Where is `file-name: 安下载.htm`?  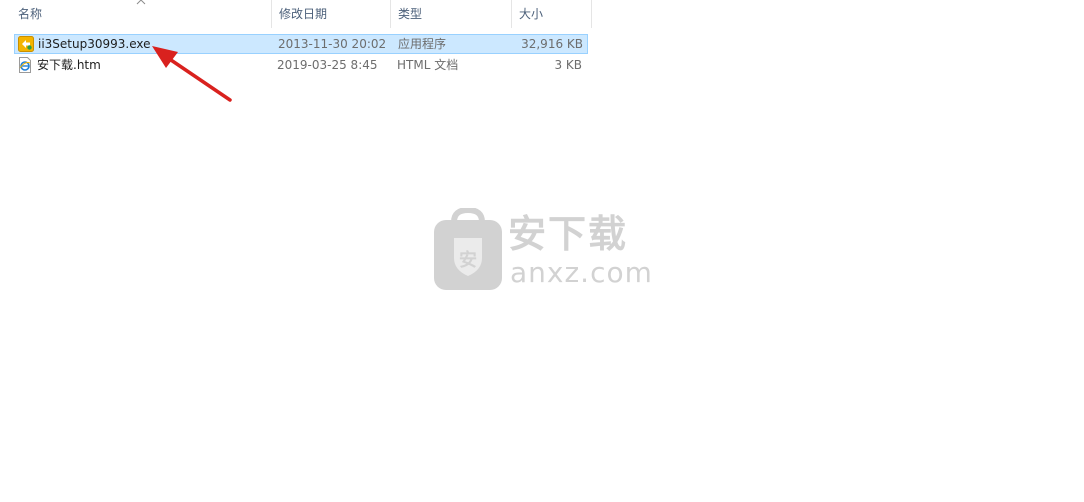
file-name: 安下载.htm is located at coordinates (69, 65).